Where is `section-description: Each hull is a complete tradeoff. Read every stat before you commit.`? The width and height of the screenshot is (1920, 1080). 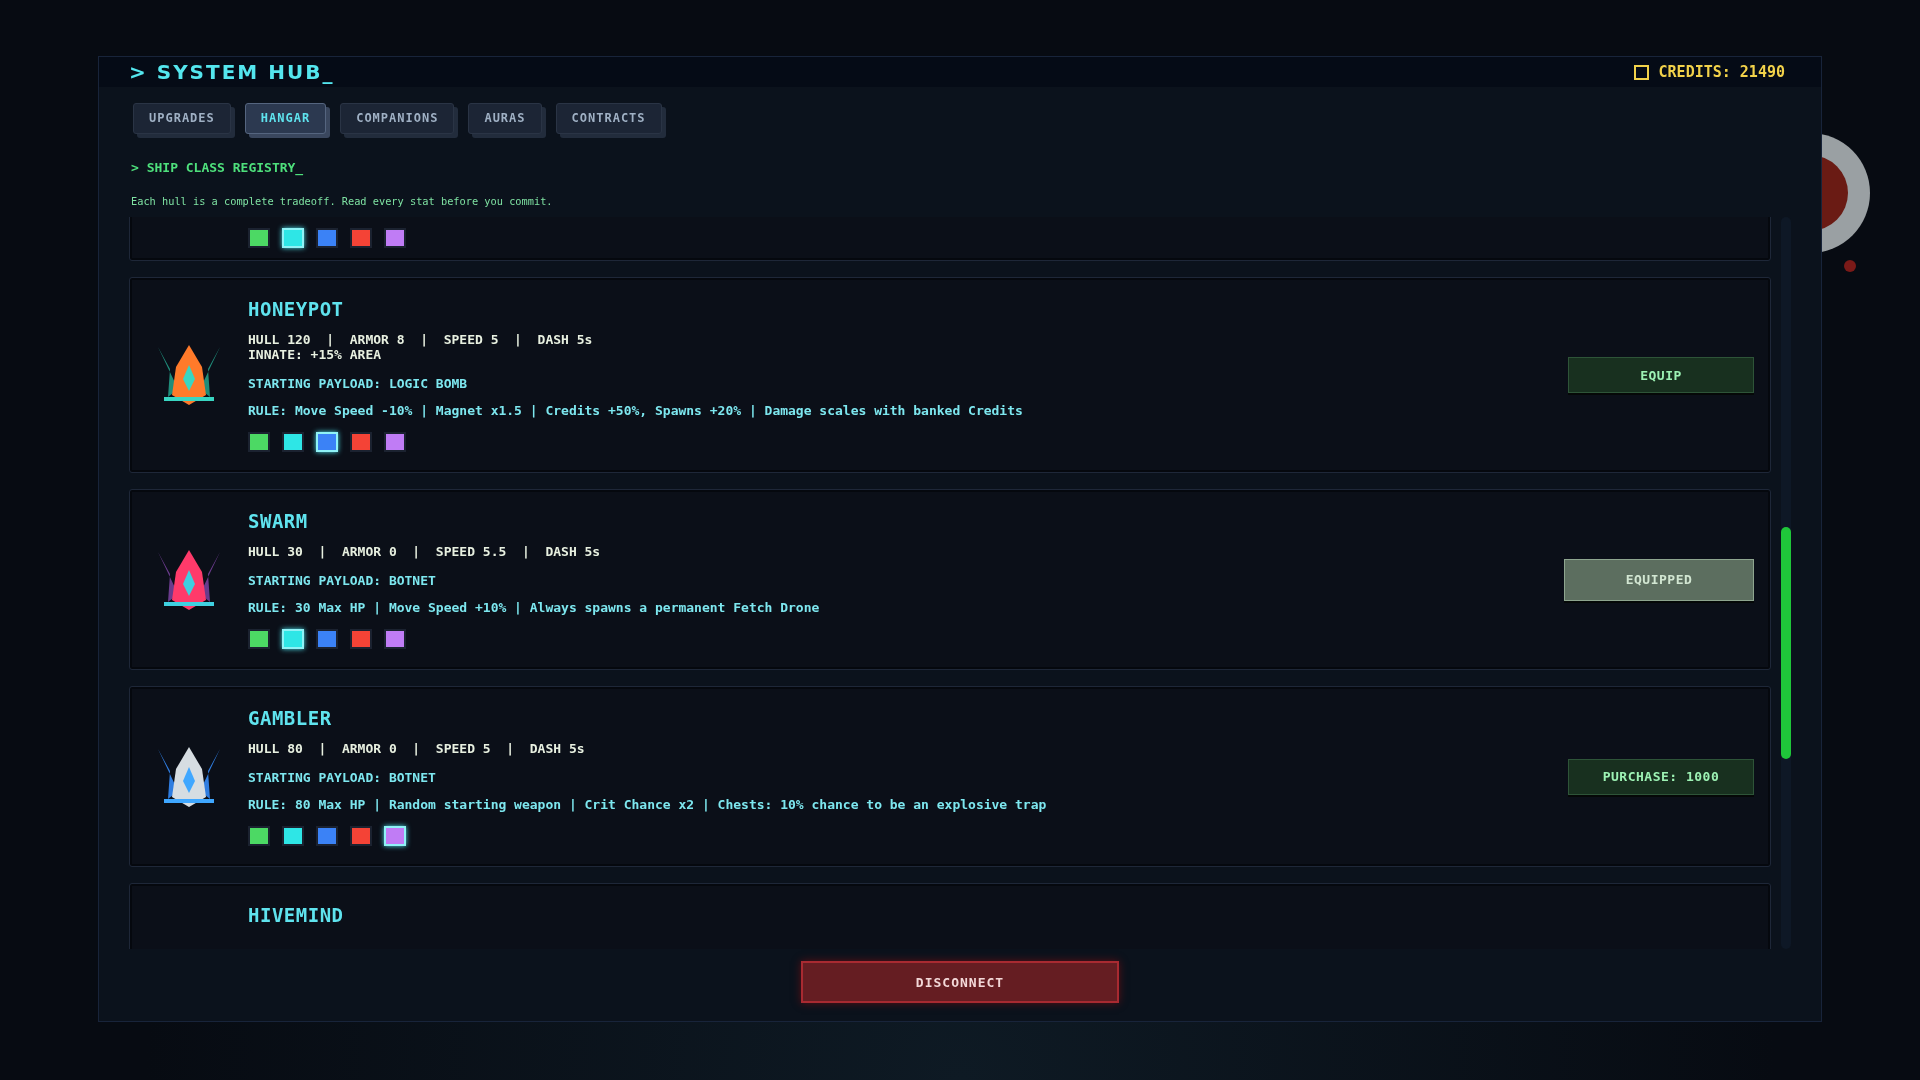 section-description: Each hull is a complete tradeoff. Read every stat before you commit. is located at coordinates (342, 200).